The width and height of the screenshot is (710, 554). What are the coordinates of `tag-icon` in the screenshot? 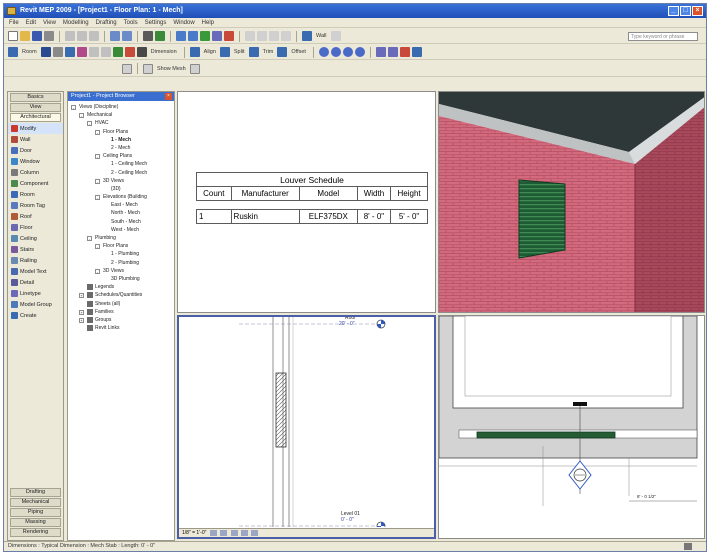 It's located at (69, 52).